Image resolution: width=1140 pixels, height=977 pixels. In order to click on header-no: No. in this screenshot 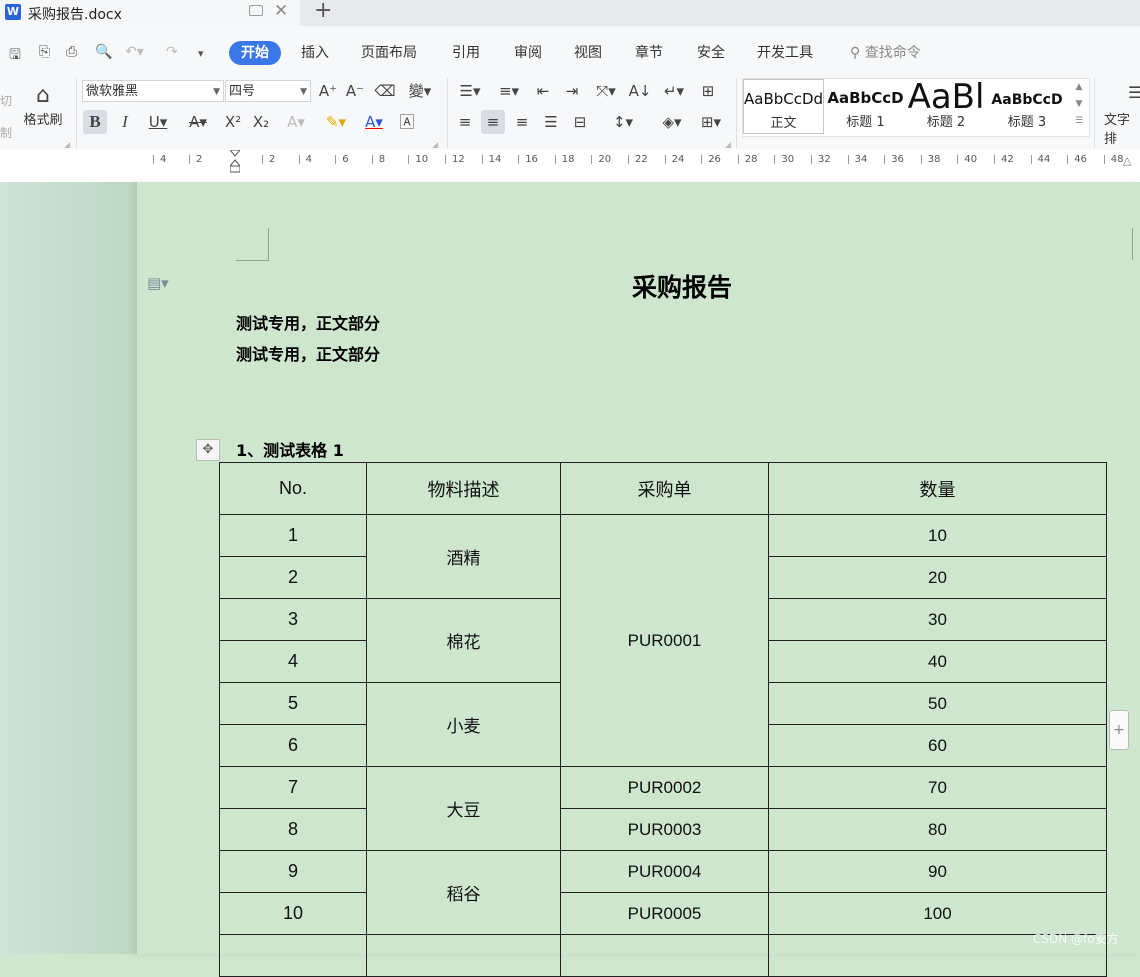, I will do `click(293, 488)`.